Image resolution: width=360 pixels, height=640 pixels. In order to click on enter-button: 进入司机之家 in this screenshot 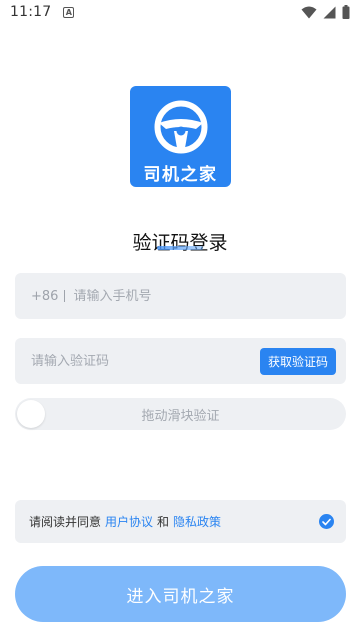, I will do `click(180, 594)`.